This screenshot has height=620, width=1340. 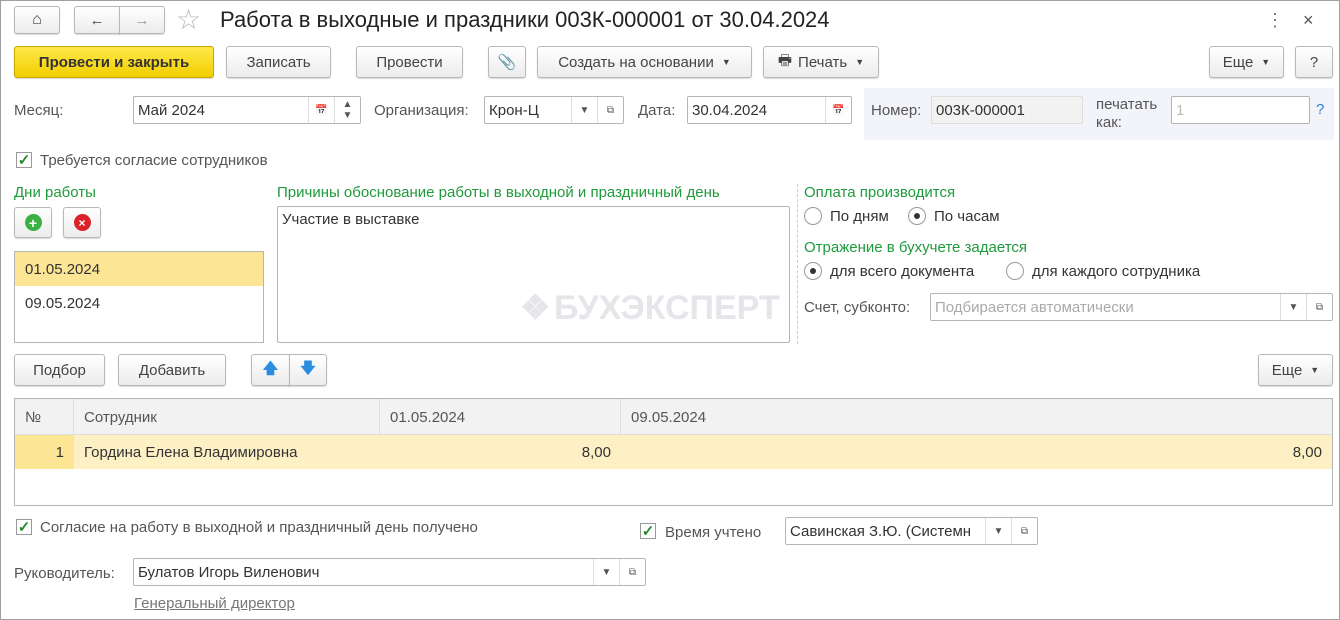 I want to click on date-value: 30.04.2024, so click(x=730, y=110).